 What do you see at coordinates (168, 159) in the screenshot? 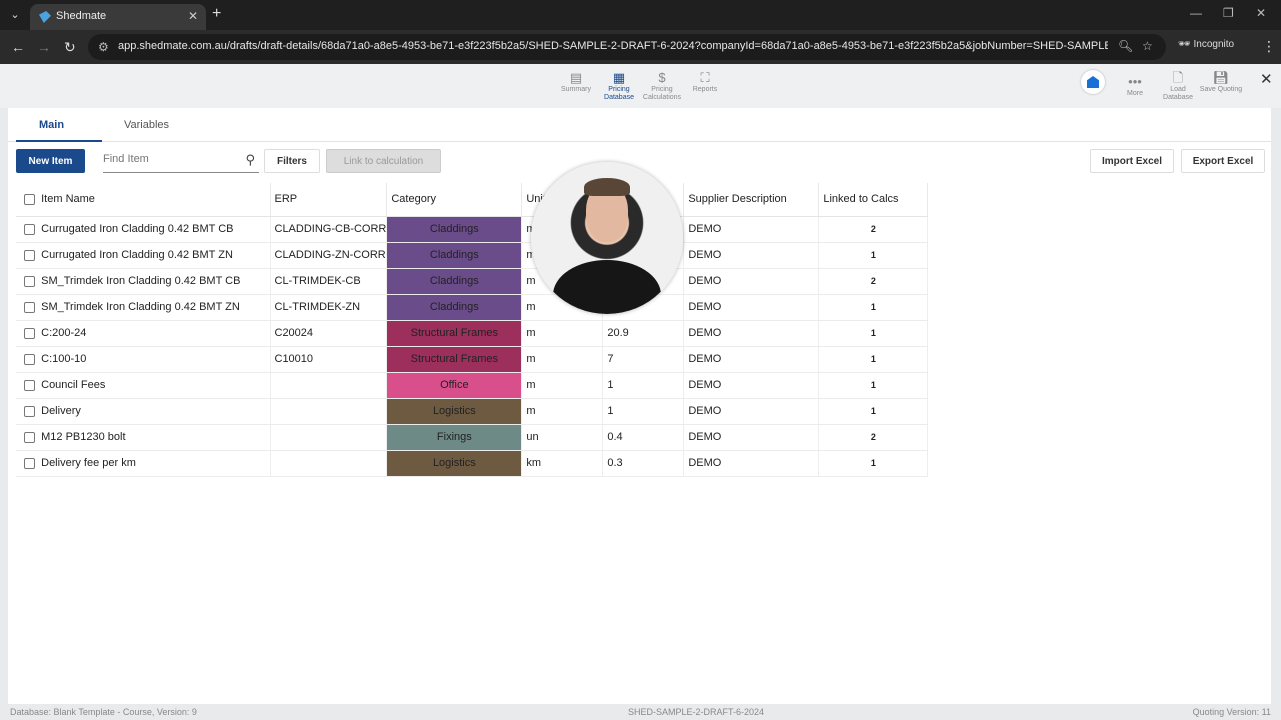
I see `search-input` at bounding box center [168, 159].